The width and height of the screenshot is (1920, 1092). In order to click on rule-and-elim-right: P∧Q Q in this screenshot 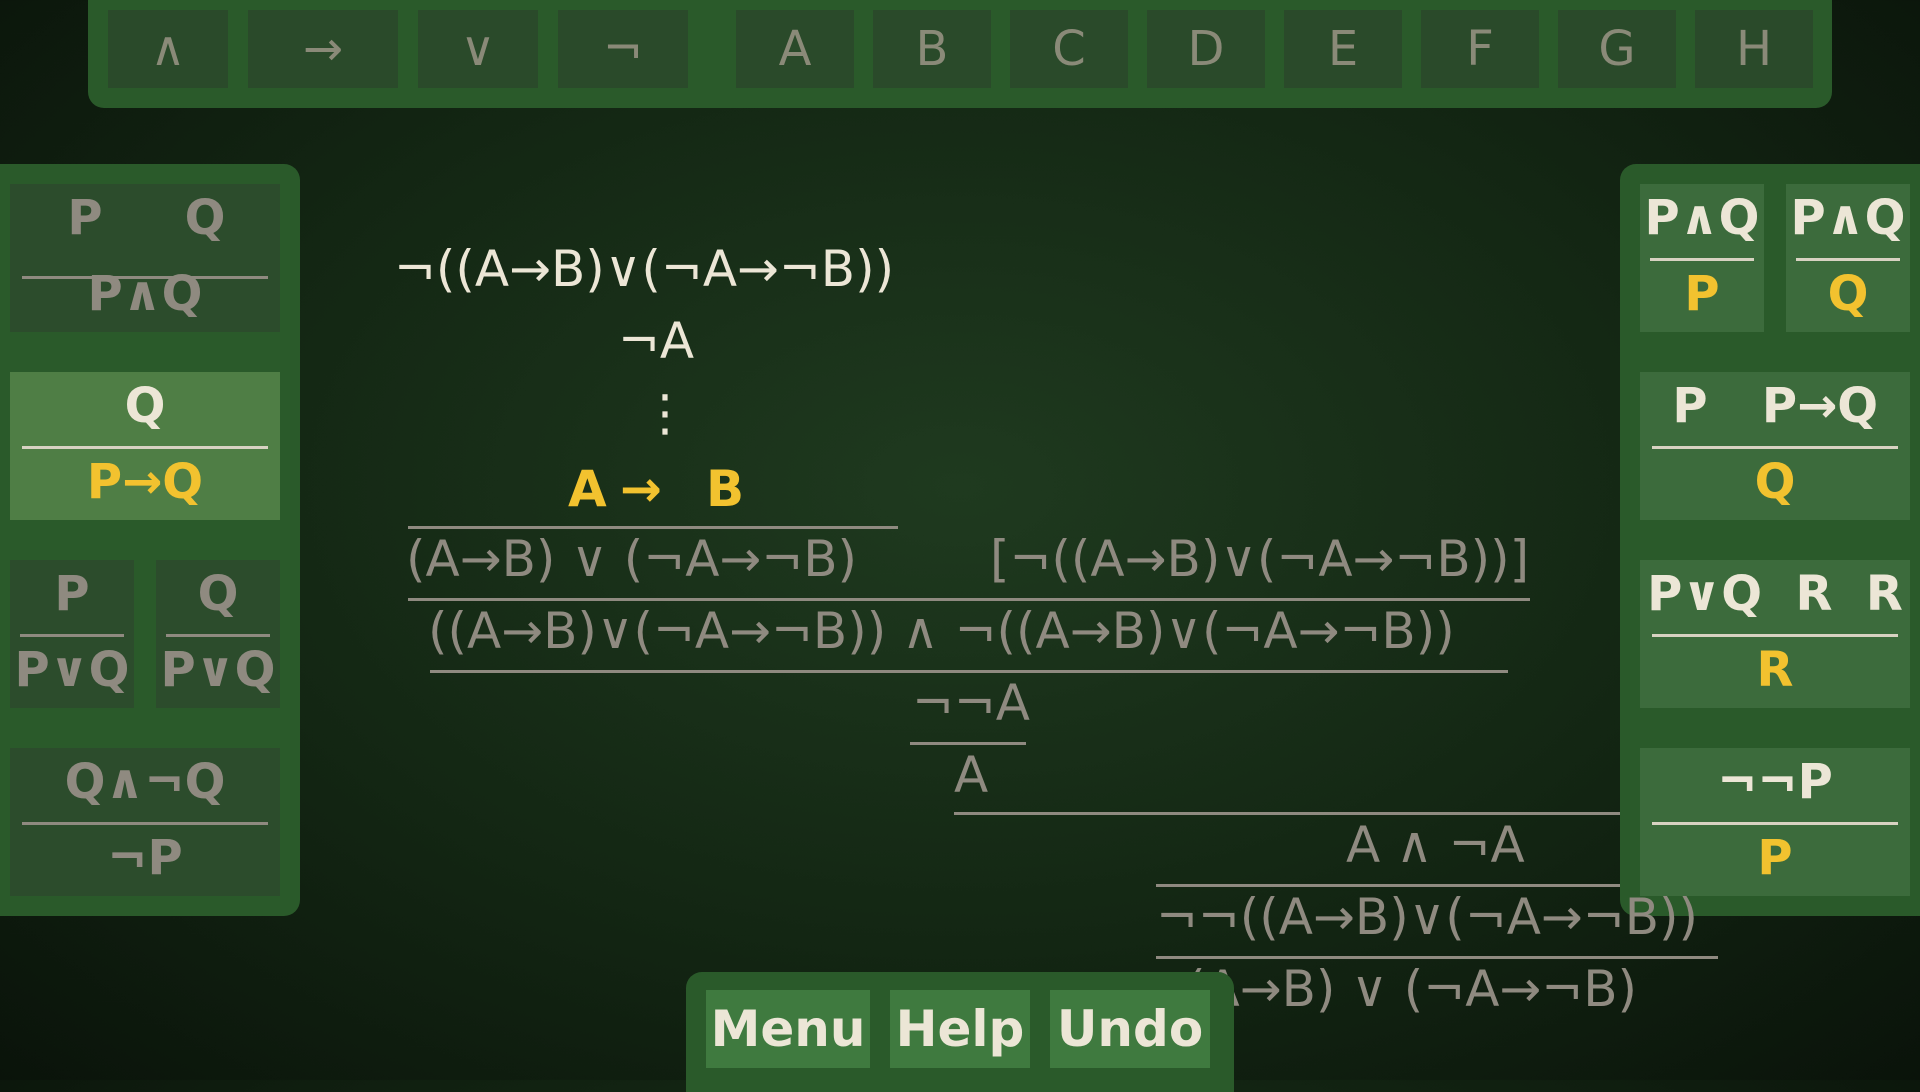, I will do `click(1848, 258)`.